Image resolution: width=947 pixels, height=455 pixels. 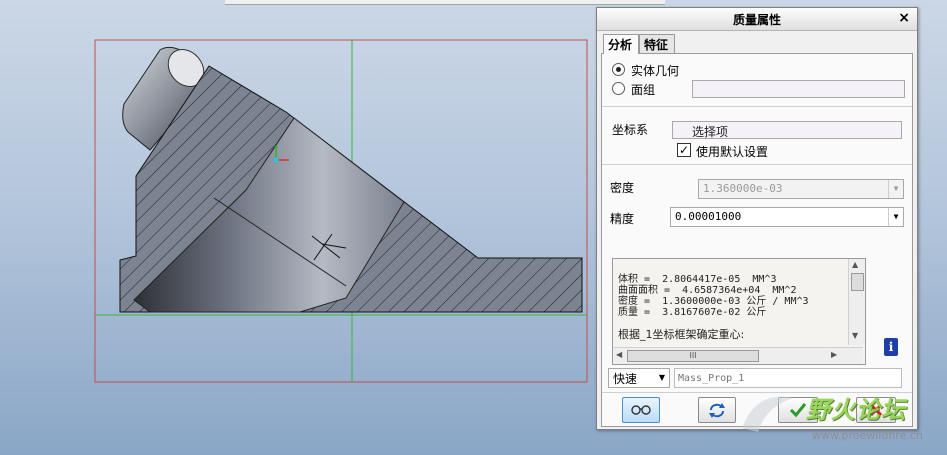 What do you see at coordinates (693, 356) in the screenshot?
I see `scroll-thumb: III` at bounding box center [693, 356].